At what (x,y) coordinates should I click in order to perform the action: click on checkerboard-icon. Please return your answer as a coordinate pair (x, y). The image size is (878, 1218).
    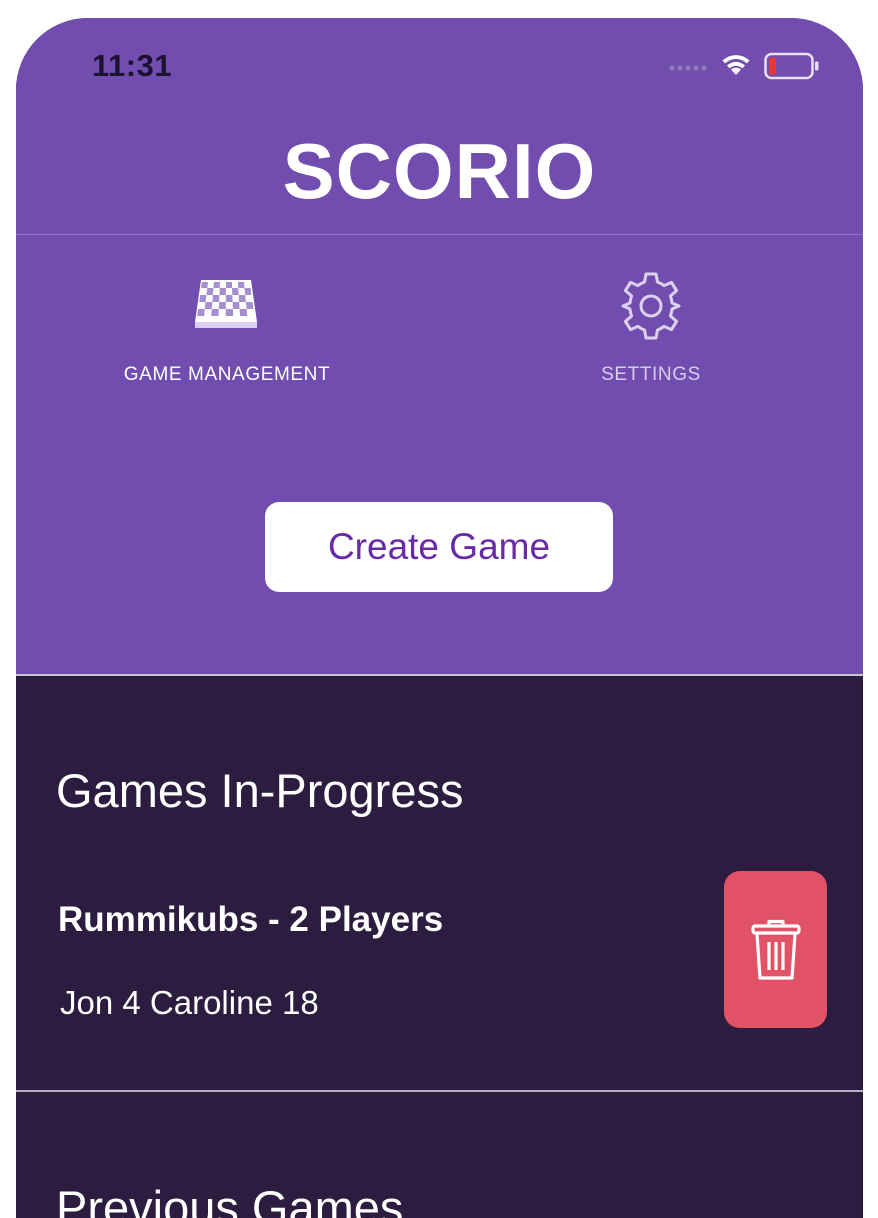
    Looking at the image, I should click on (226, 304).